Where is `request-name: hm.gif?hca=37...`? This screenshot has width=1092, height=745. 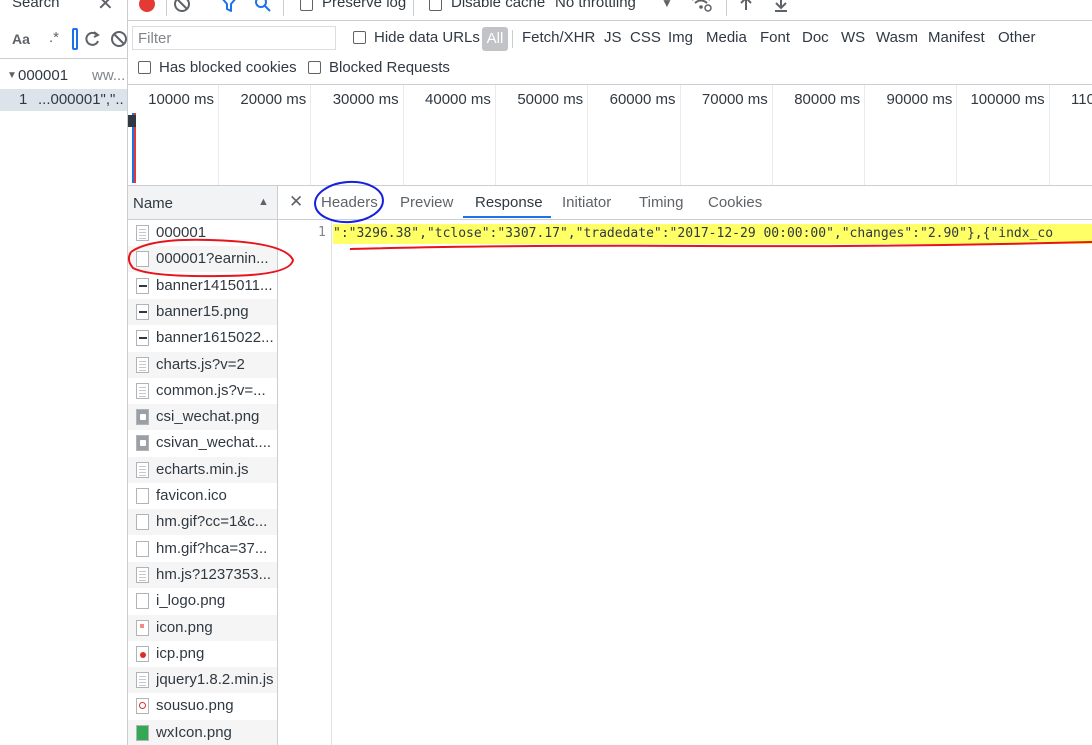
request-name: hm.gif?hca=37... is located at coordinates (212, 548).